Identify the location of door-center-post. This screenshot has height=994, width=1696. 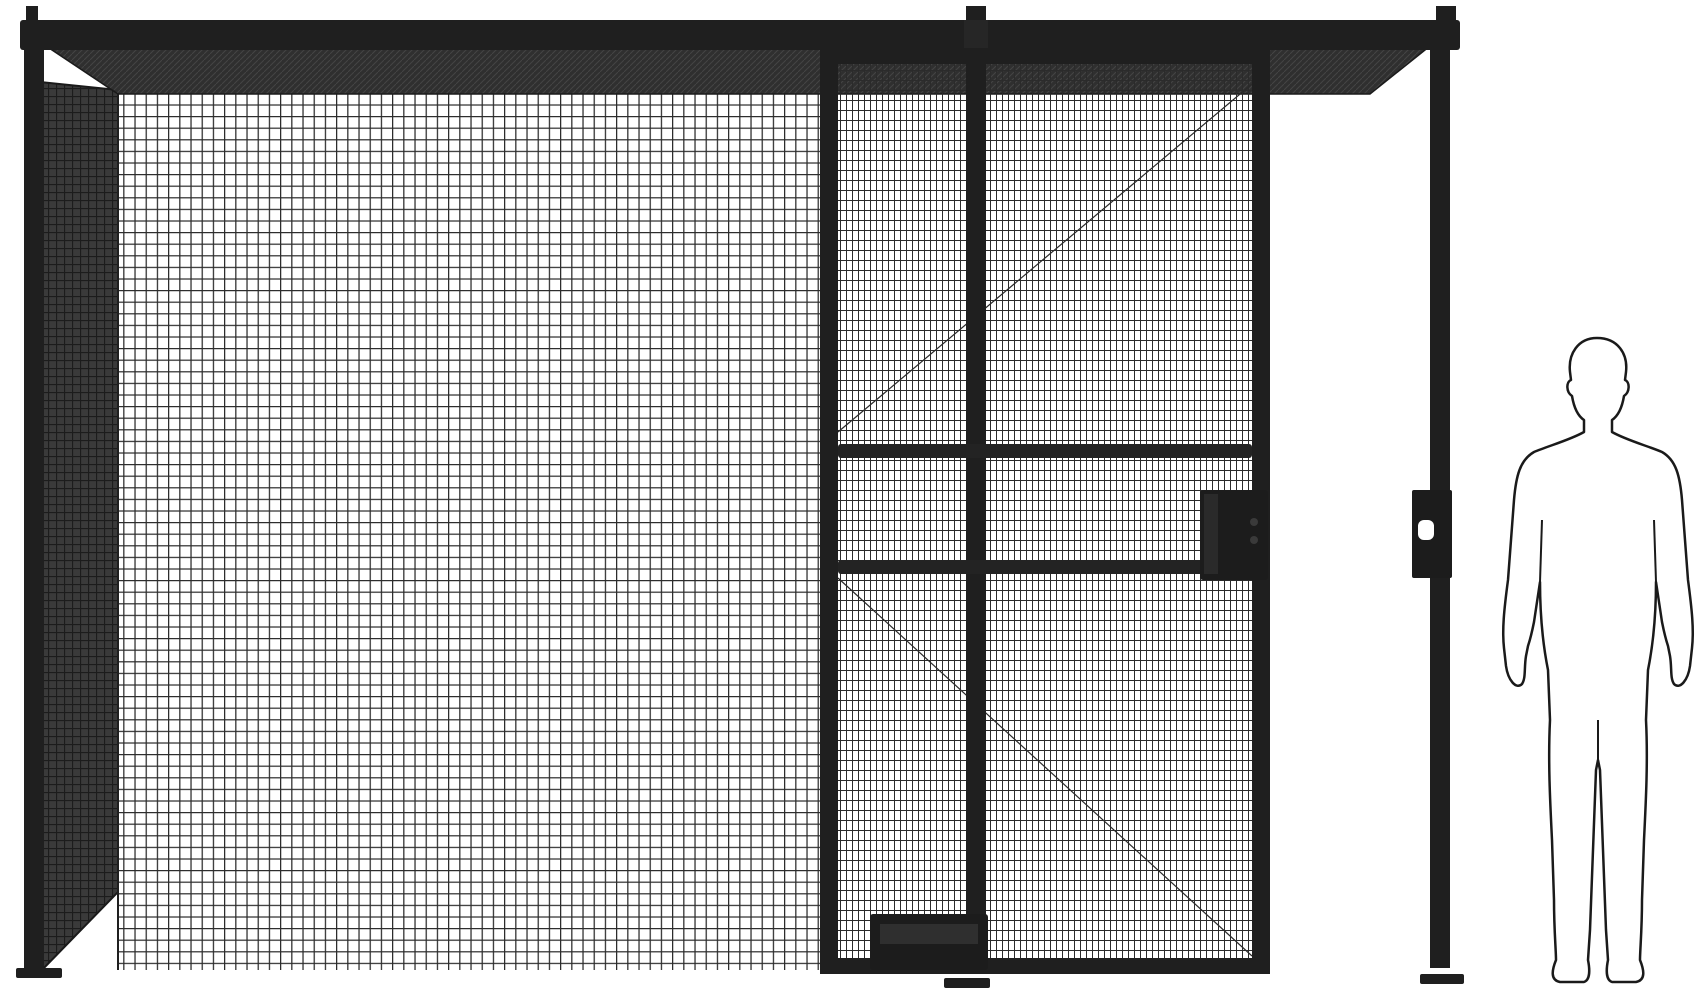
(976, 515).